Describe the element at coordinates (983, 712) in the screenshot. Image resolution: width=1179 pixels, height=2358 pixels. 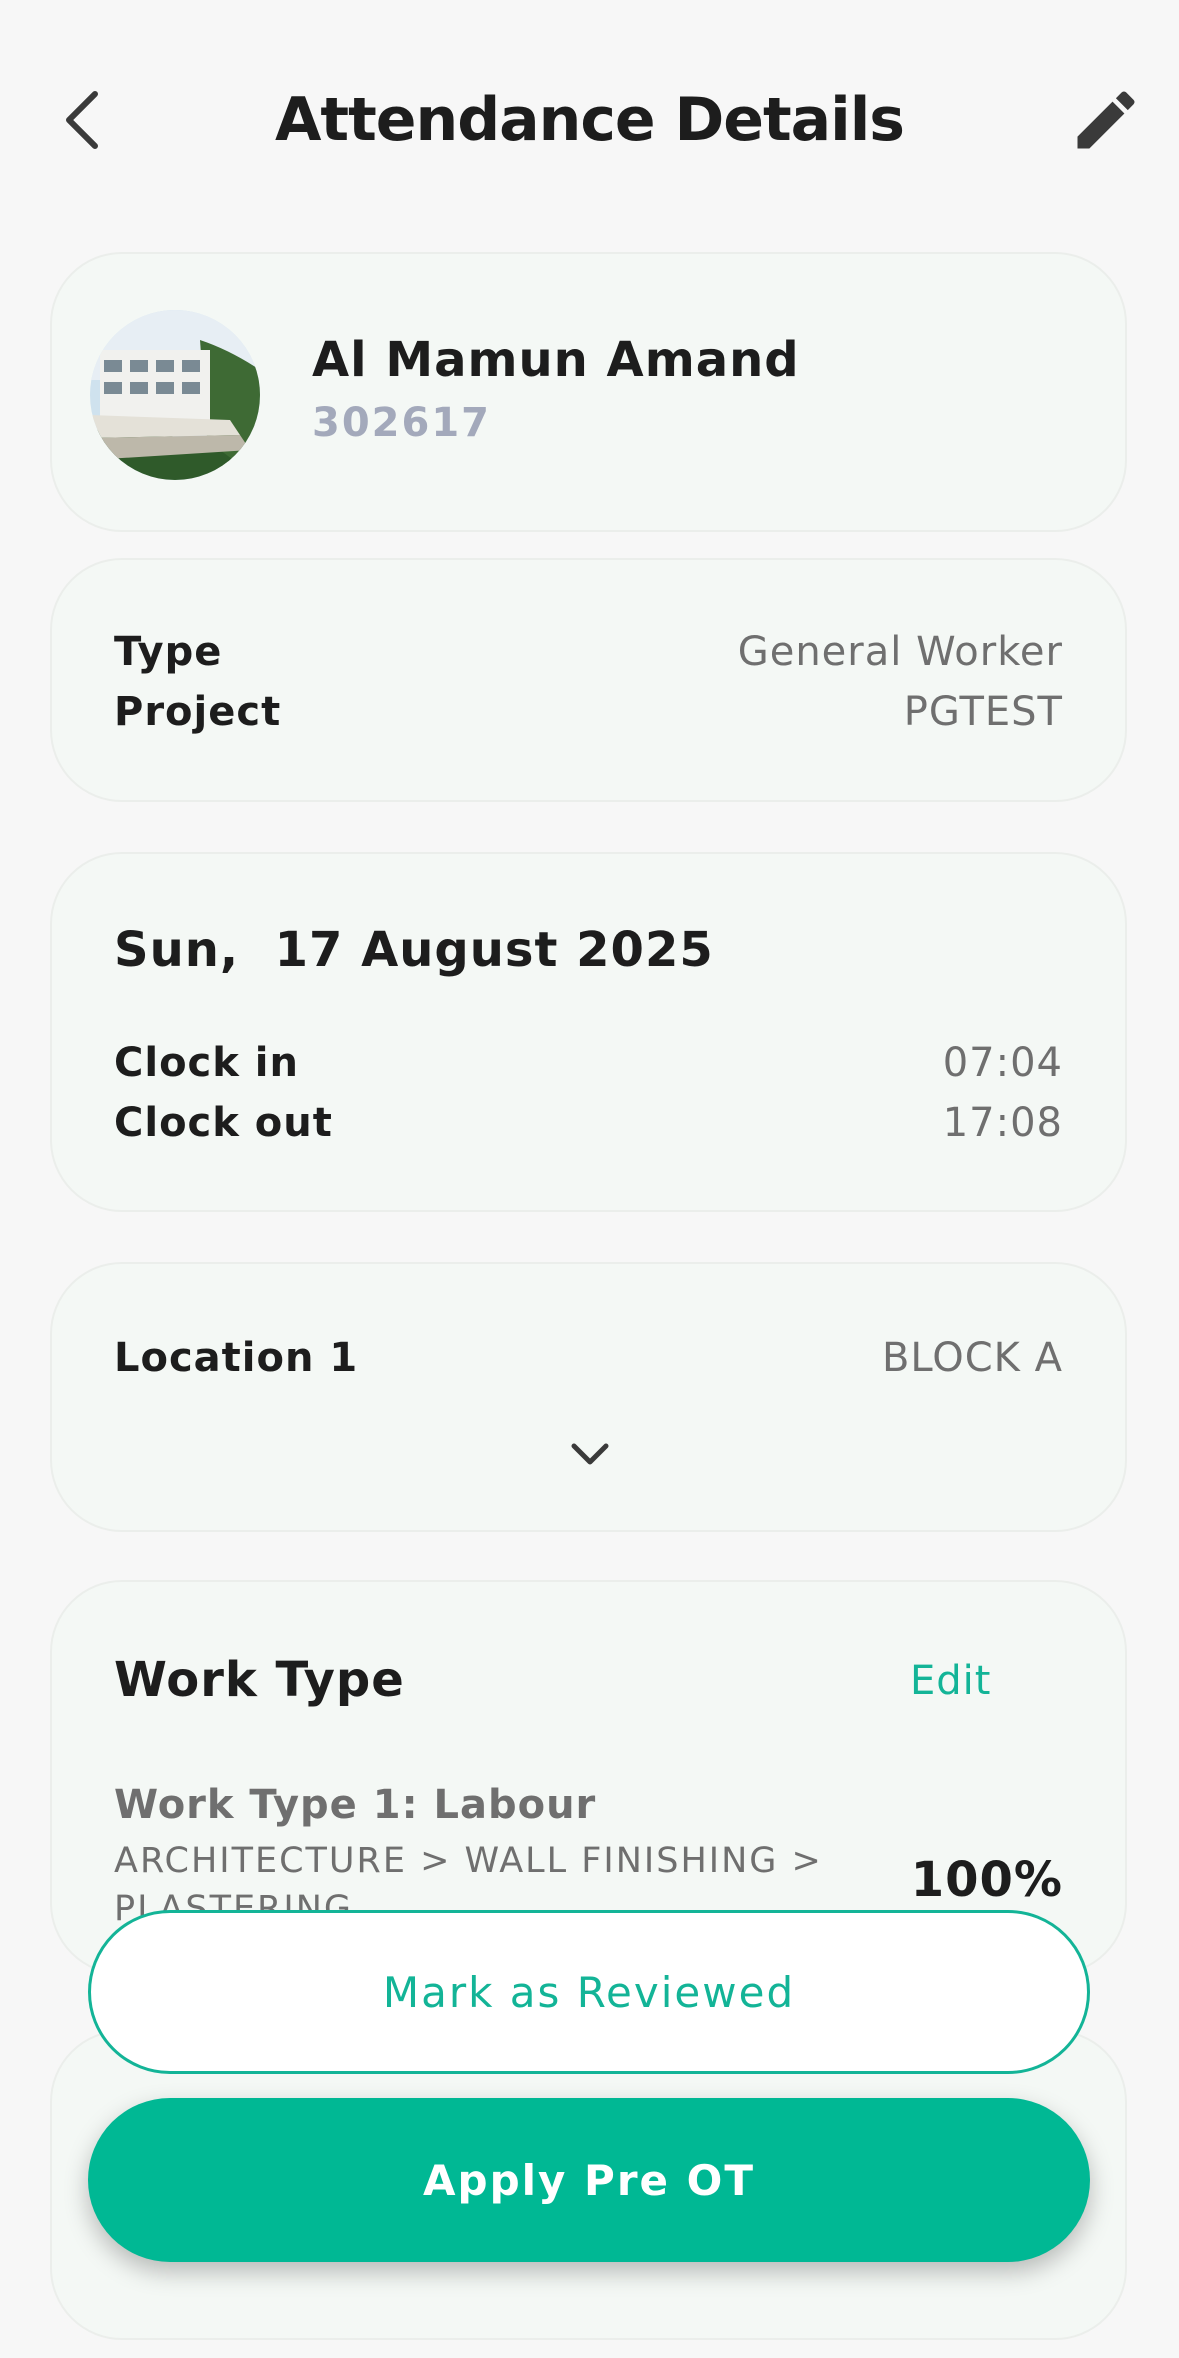
I see `project-value: PGTEST` at that location.